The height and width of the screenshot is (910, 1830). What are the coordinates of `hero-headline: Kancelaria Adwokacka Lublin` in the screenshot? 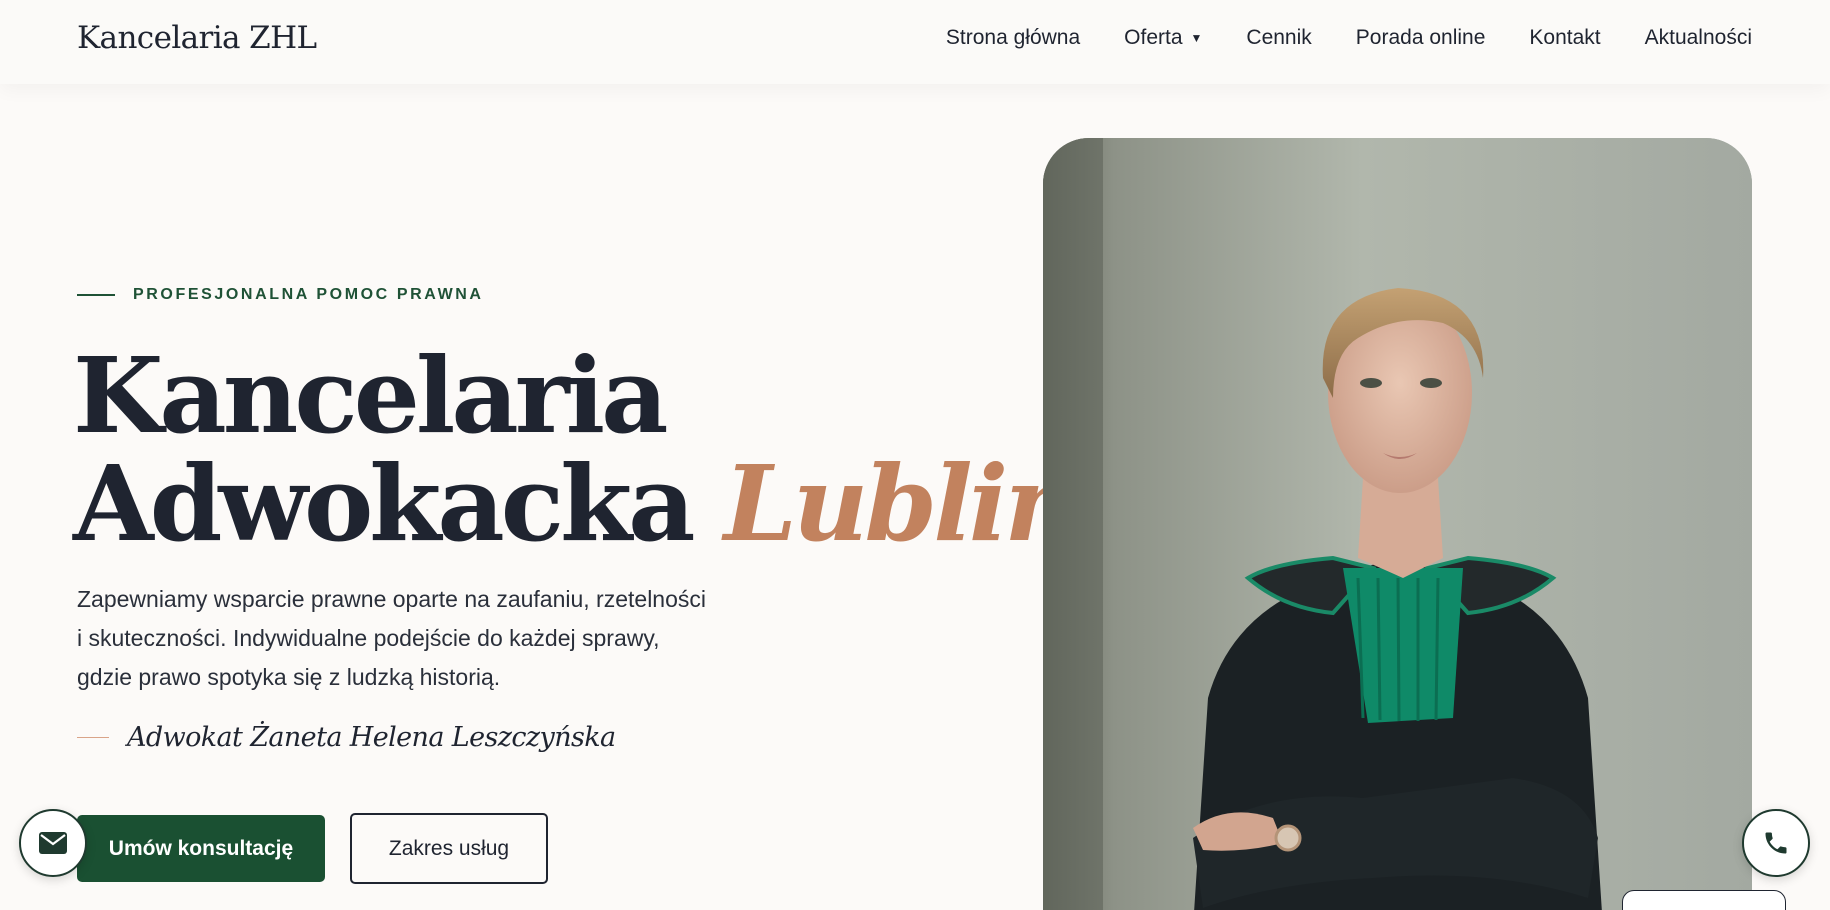 It's located at (576, 450).